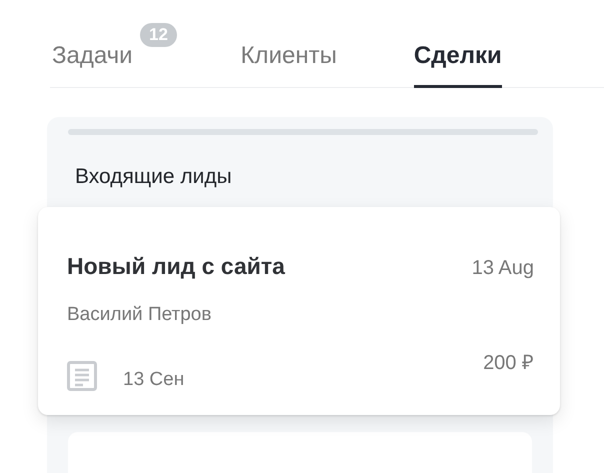 The height and width of the screenshot is (473, 604). Describe the element at coordinates (458, 65) in the screenshot. I see `tab: Сделки` at that location.